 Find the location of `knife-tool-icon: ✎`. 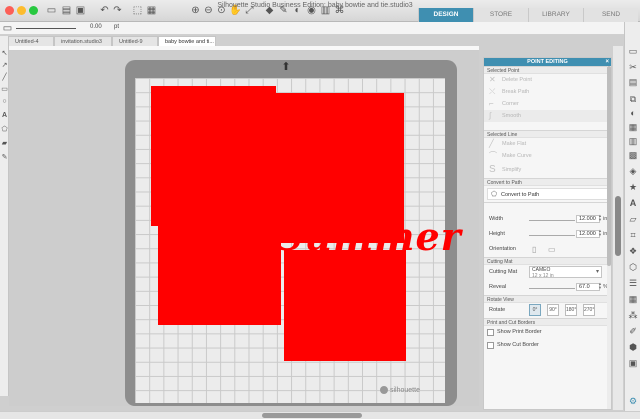

knife-tool-icon: ✎ is located at coordinates (4, 157).